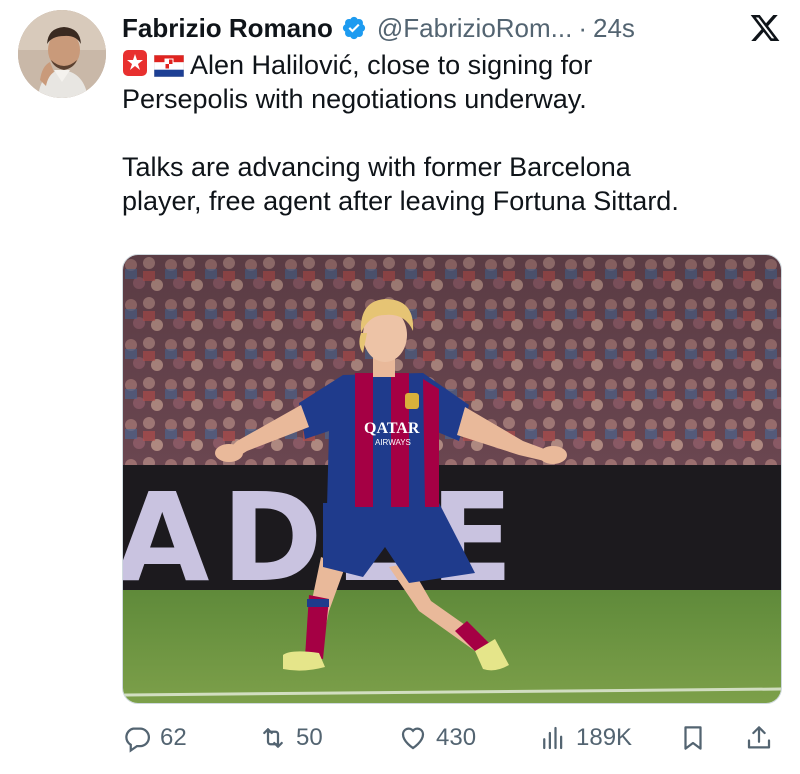 Image resolution: width=800 pixels, height=774 pixels. What do you see at coordinates (290, 738) in the screenshot?
I see `repost-button: 50` at bounding box center [290, 738].